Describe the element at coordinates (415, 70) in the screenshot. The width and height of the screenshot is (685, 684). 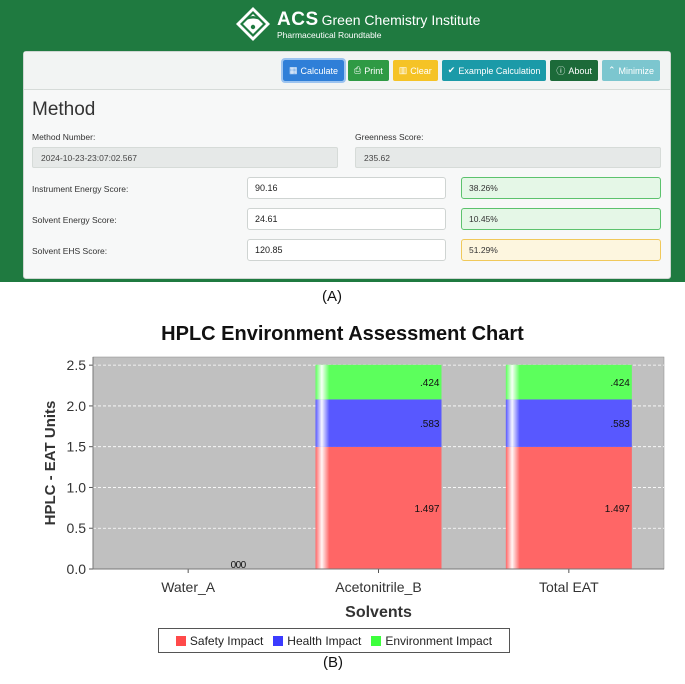
I see `clear-button: ▥ Clear` at that location.